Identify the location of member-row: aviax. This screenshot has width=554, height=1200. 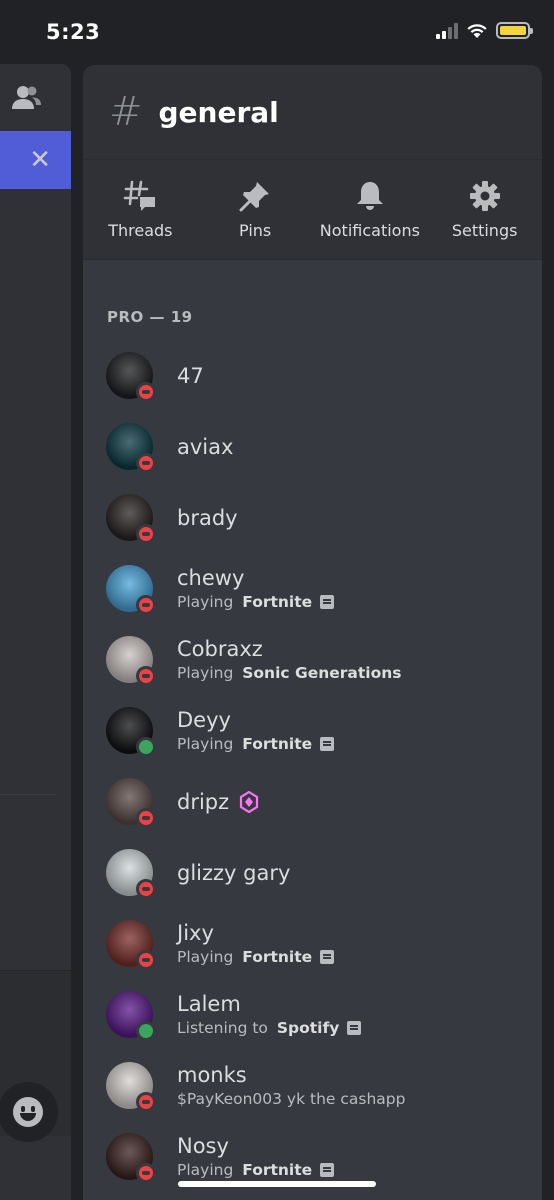
(312, 446).